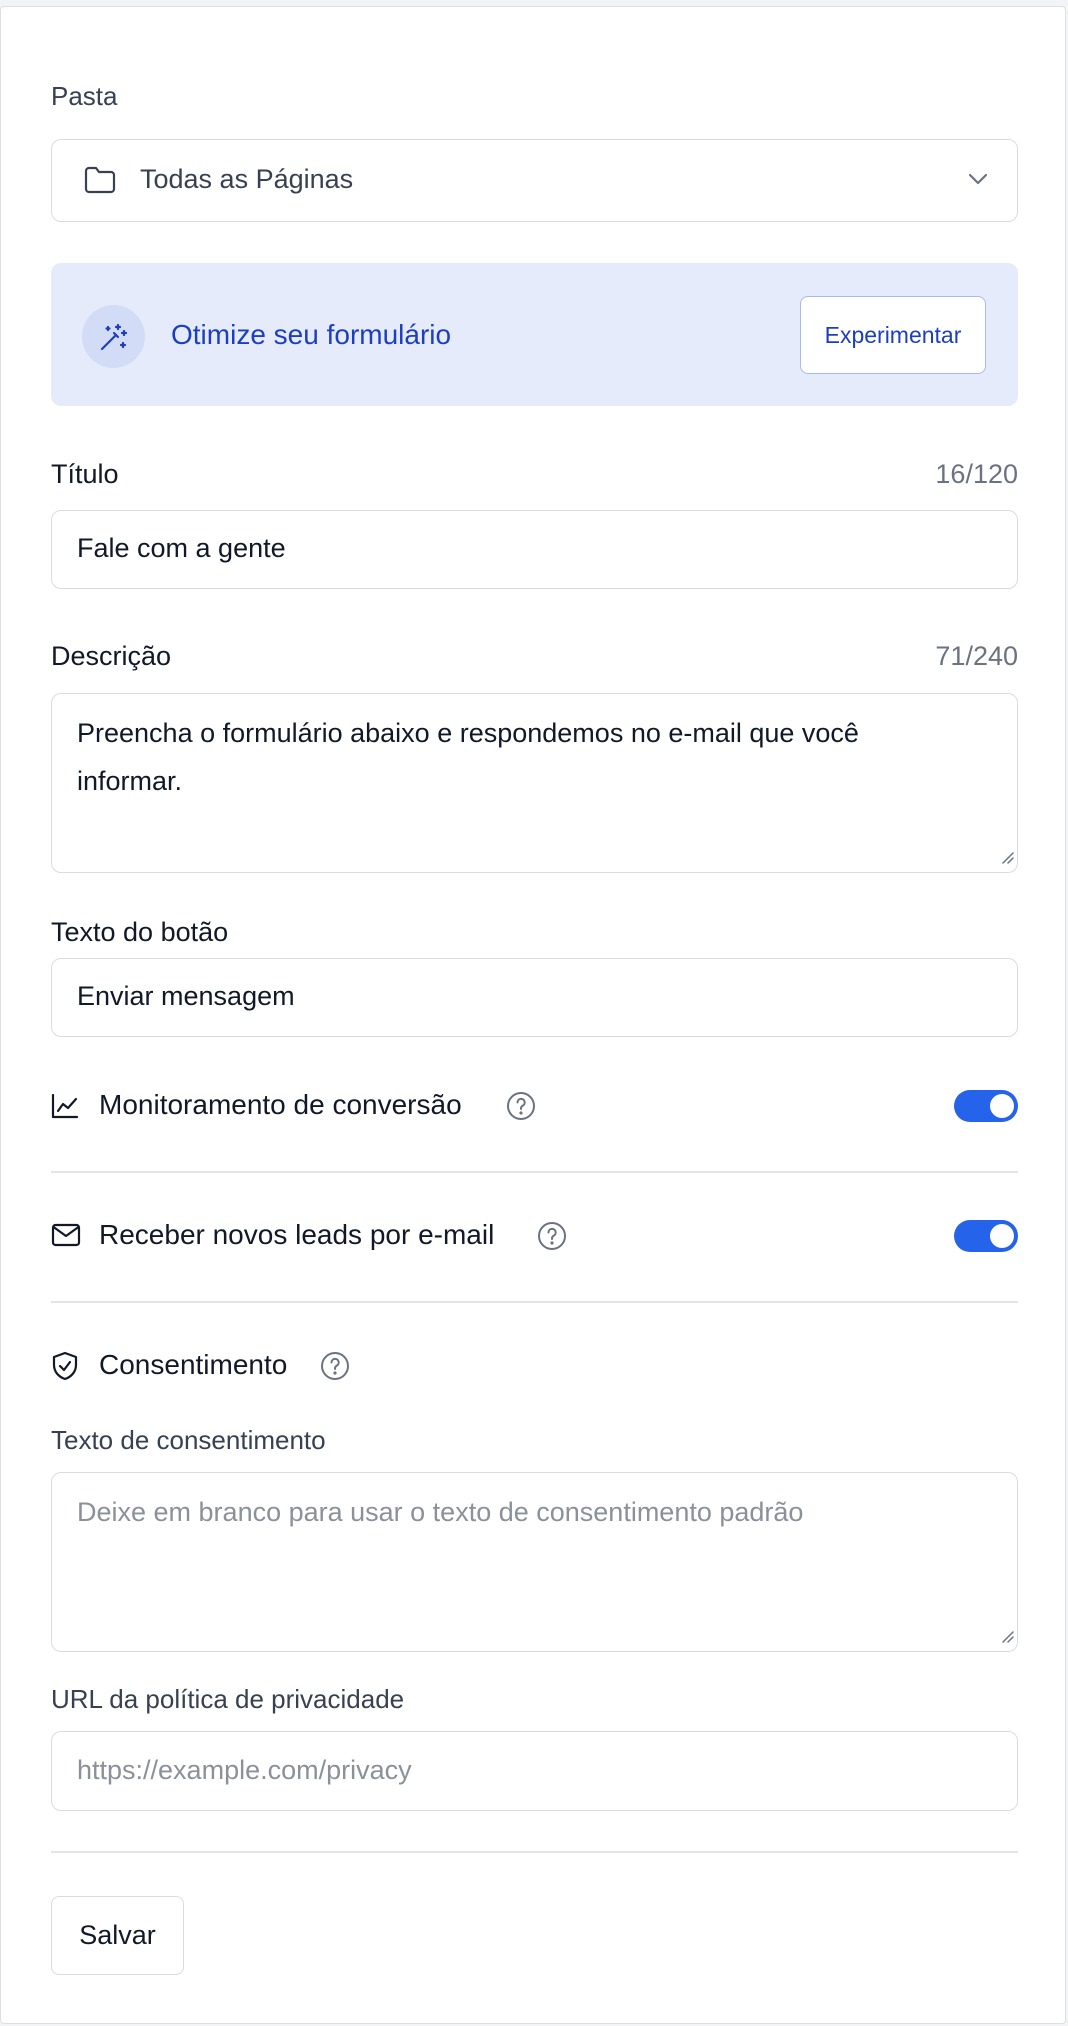  What do you see at coordinates (65, 1368) in the screenshot?
I see `shield-check-icon` at bounding box center [65, 1368].